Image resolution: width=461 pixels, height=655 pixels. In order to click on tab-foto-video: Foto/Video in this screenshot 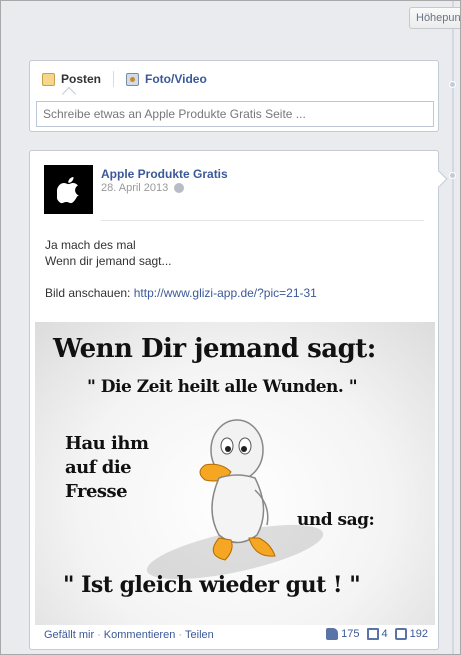, I will do `click(166, 79)`.